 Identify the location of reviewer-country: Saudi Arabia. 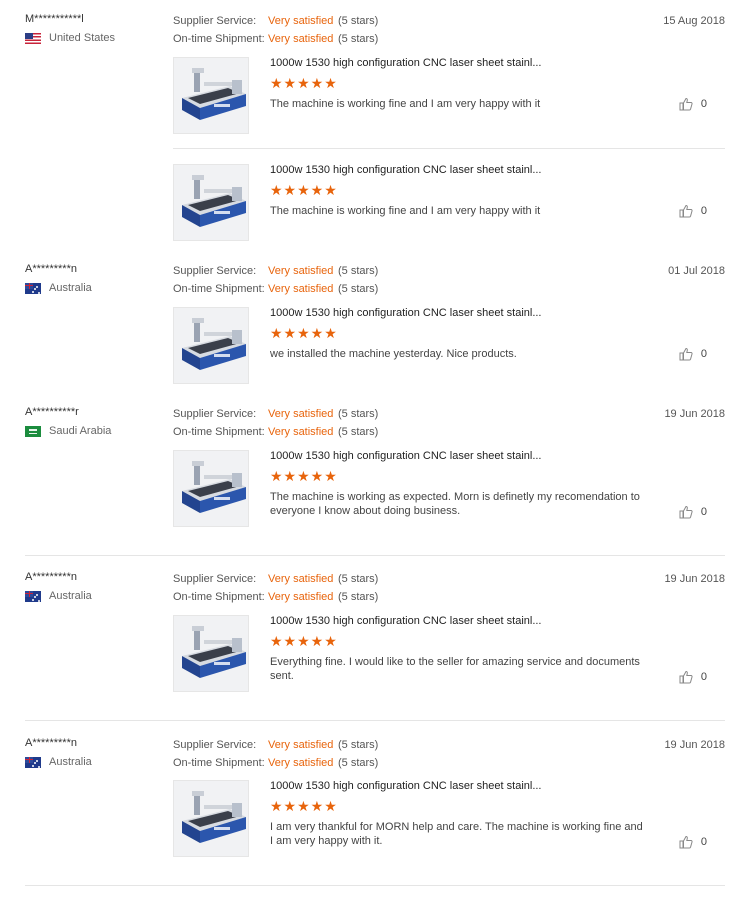
(95, 431).